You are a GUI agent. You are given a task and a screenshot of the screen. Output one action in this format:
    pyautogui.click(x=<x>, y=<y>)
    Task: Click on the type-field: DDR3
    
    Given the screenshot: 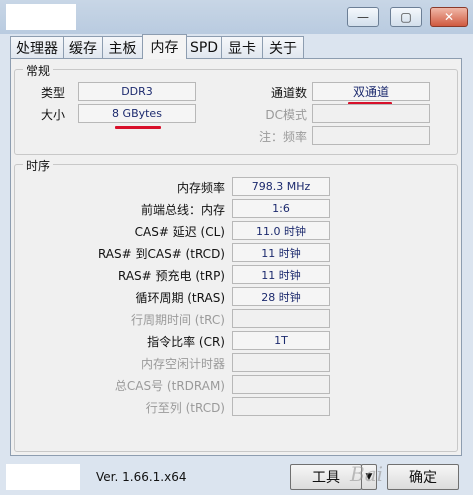 What is the action you would take?
    pyautogui.click(x=137, y=91)
    